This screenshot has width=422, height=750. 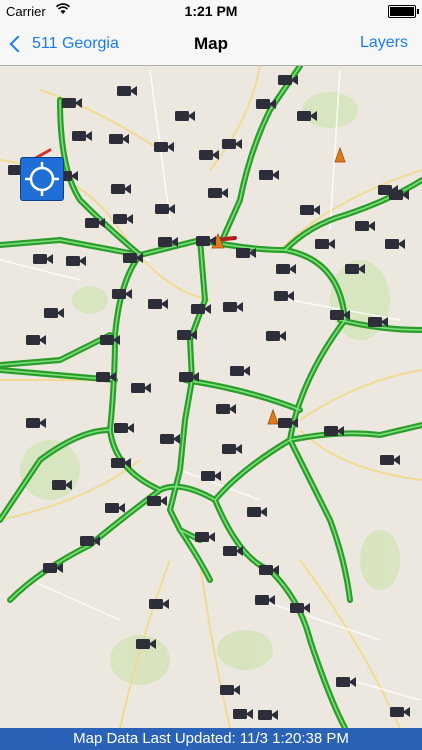 I want to click on locate-me-icon, so click(x=42, y=179).